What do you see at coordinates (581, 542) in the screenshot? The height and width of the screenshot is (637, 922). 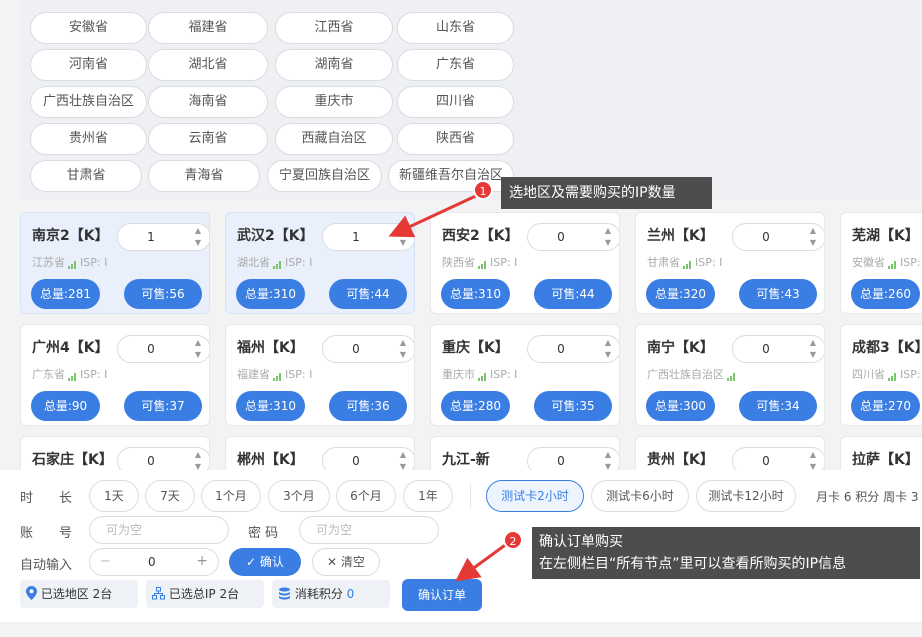 I see `annotation-2-line1: 确认订单购买` at bounding box center [581, 542].